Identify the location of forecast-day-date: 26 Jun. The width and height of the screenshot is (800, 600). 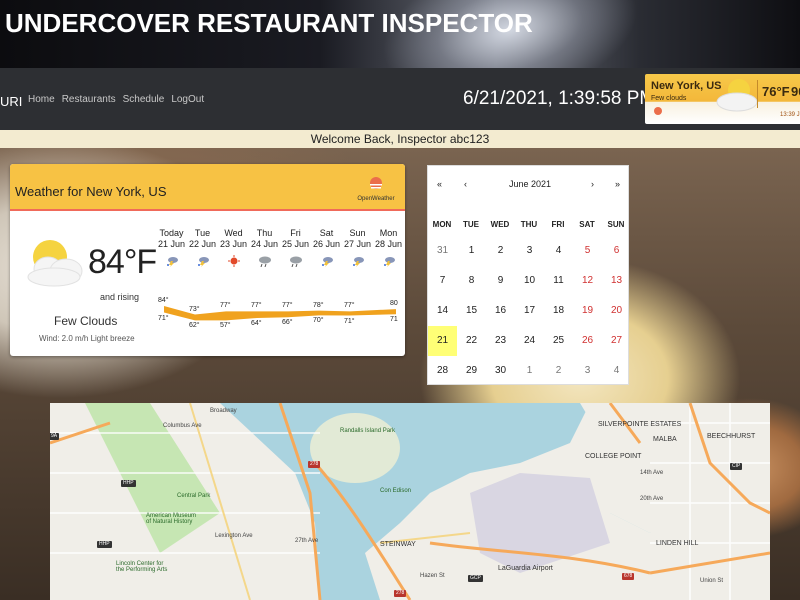
(326, 244).